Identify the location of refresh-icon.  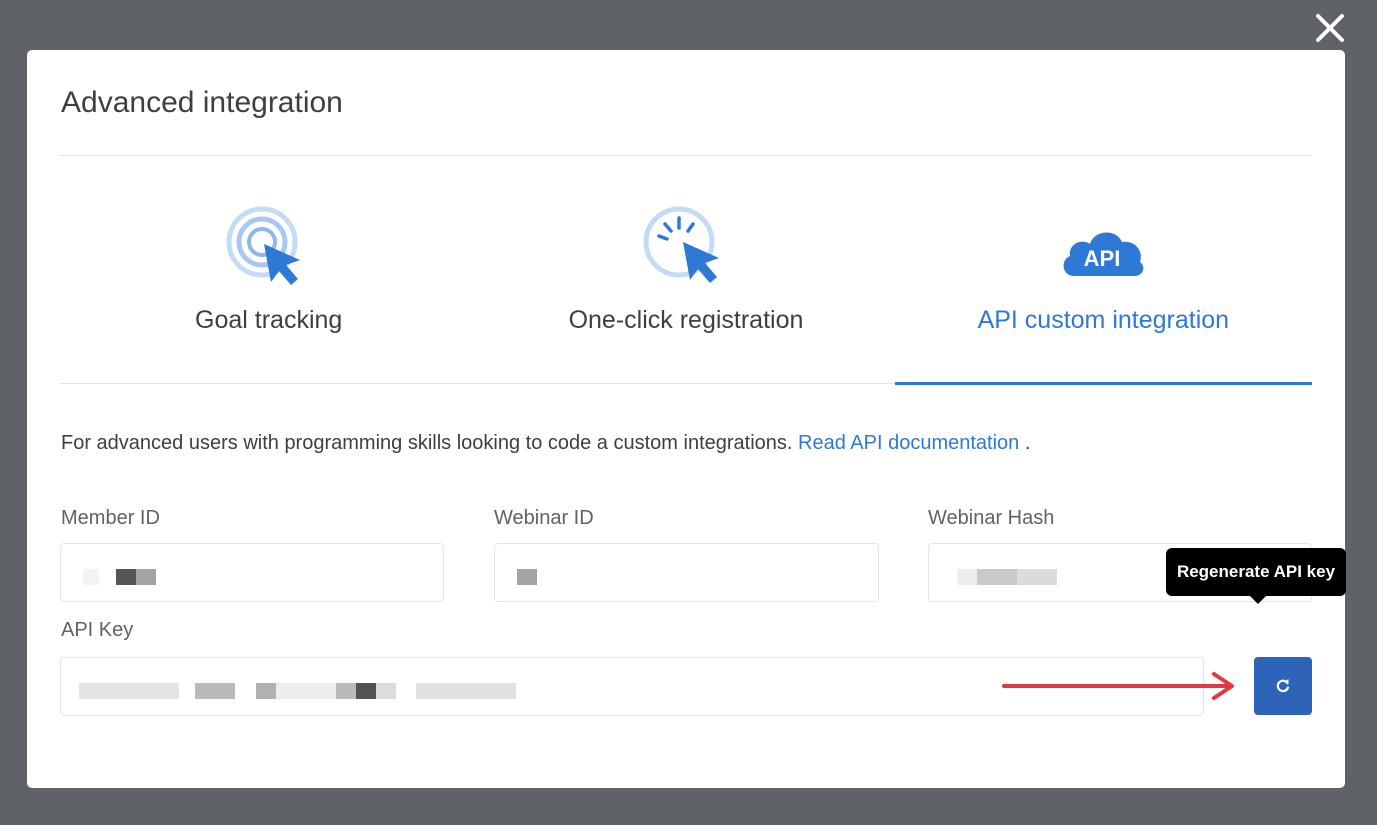
(1283, 685).